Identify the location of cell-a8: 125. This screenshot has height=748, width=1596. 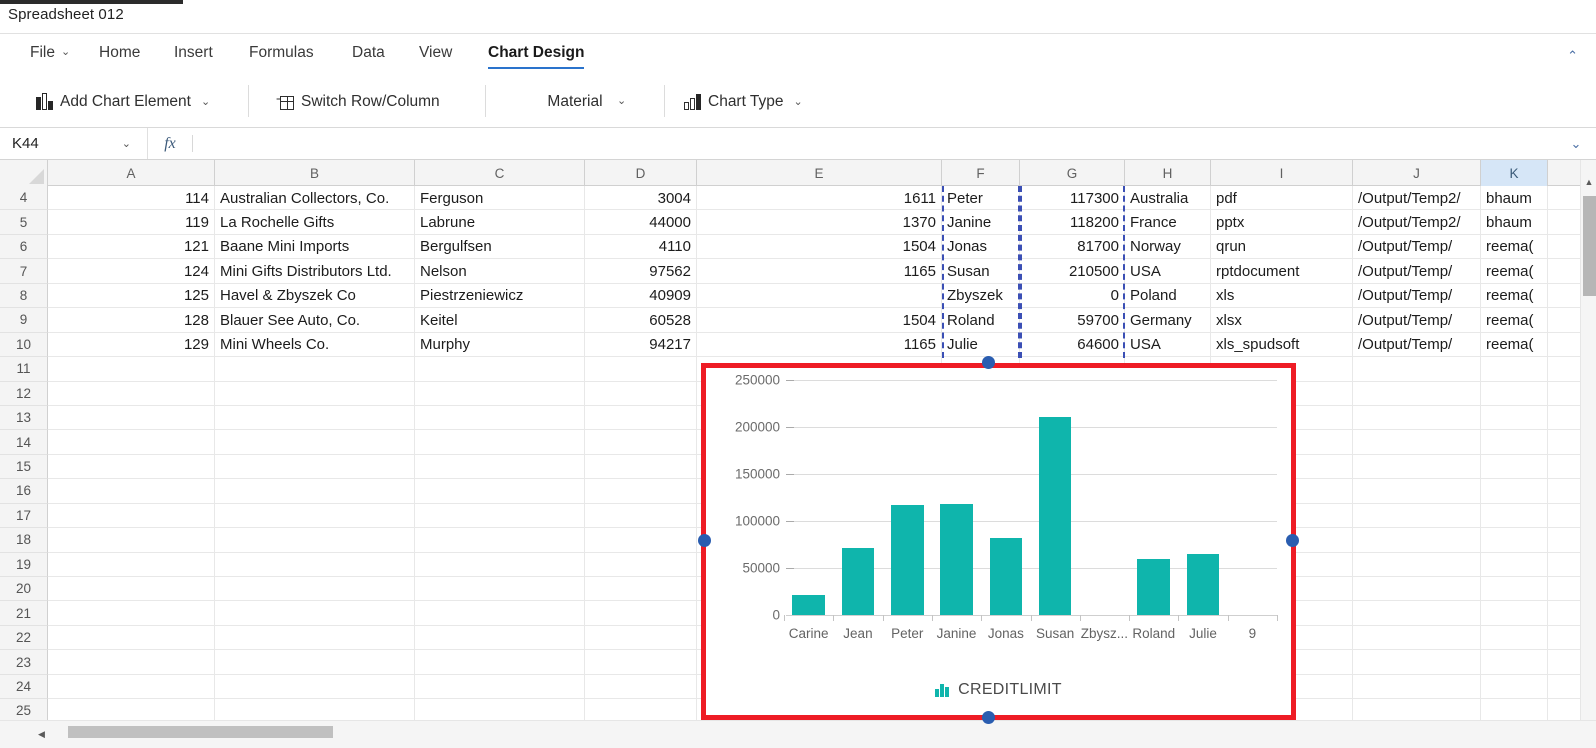
(131, 295).